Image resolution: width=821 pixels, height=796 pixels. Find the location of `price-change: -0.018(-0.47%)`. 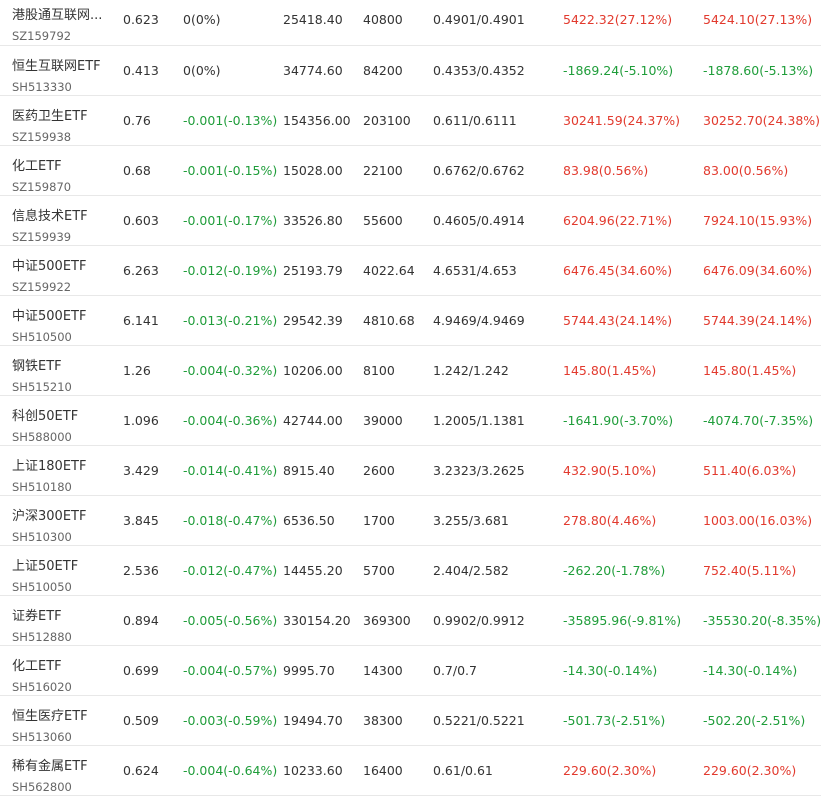

price-change: -0.018(-0.47%) is located at coordinates (230, 520).